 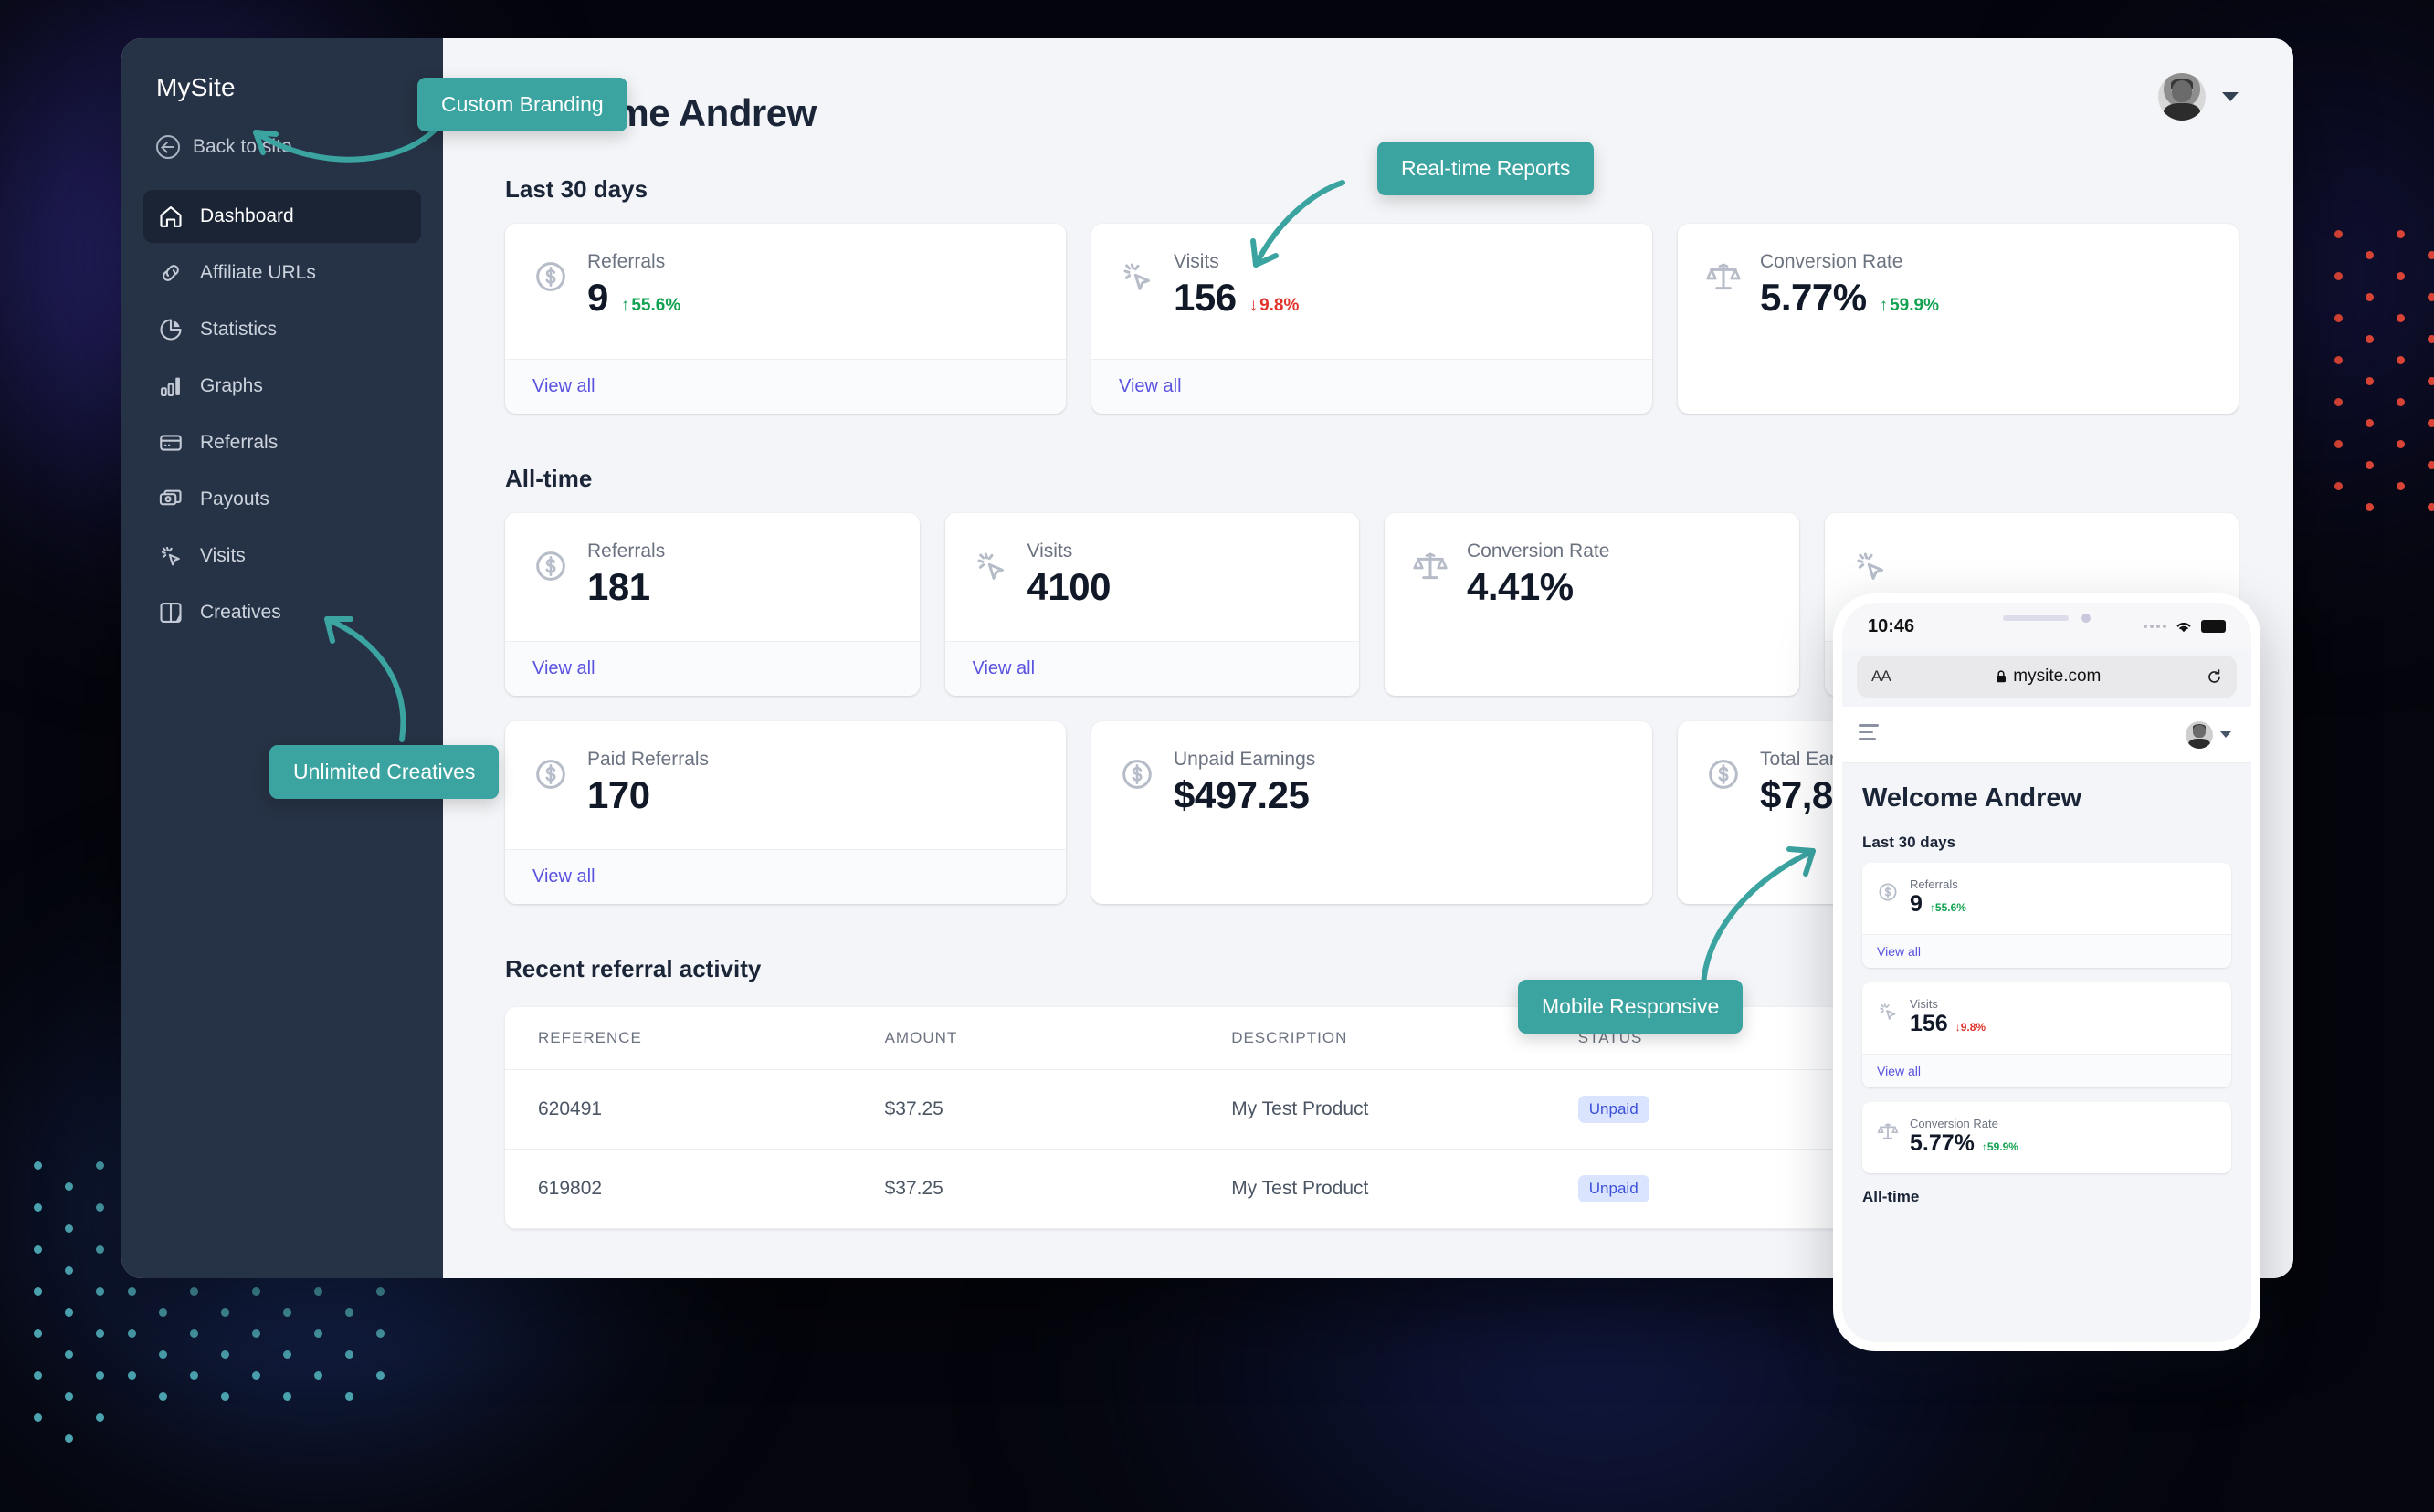 I want to click on stat-card-value: 181, so click(x=618, y=586).